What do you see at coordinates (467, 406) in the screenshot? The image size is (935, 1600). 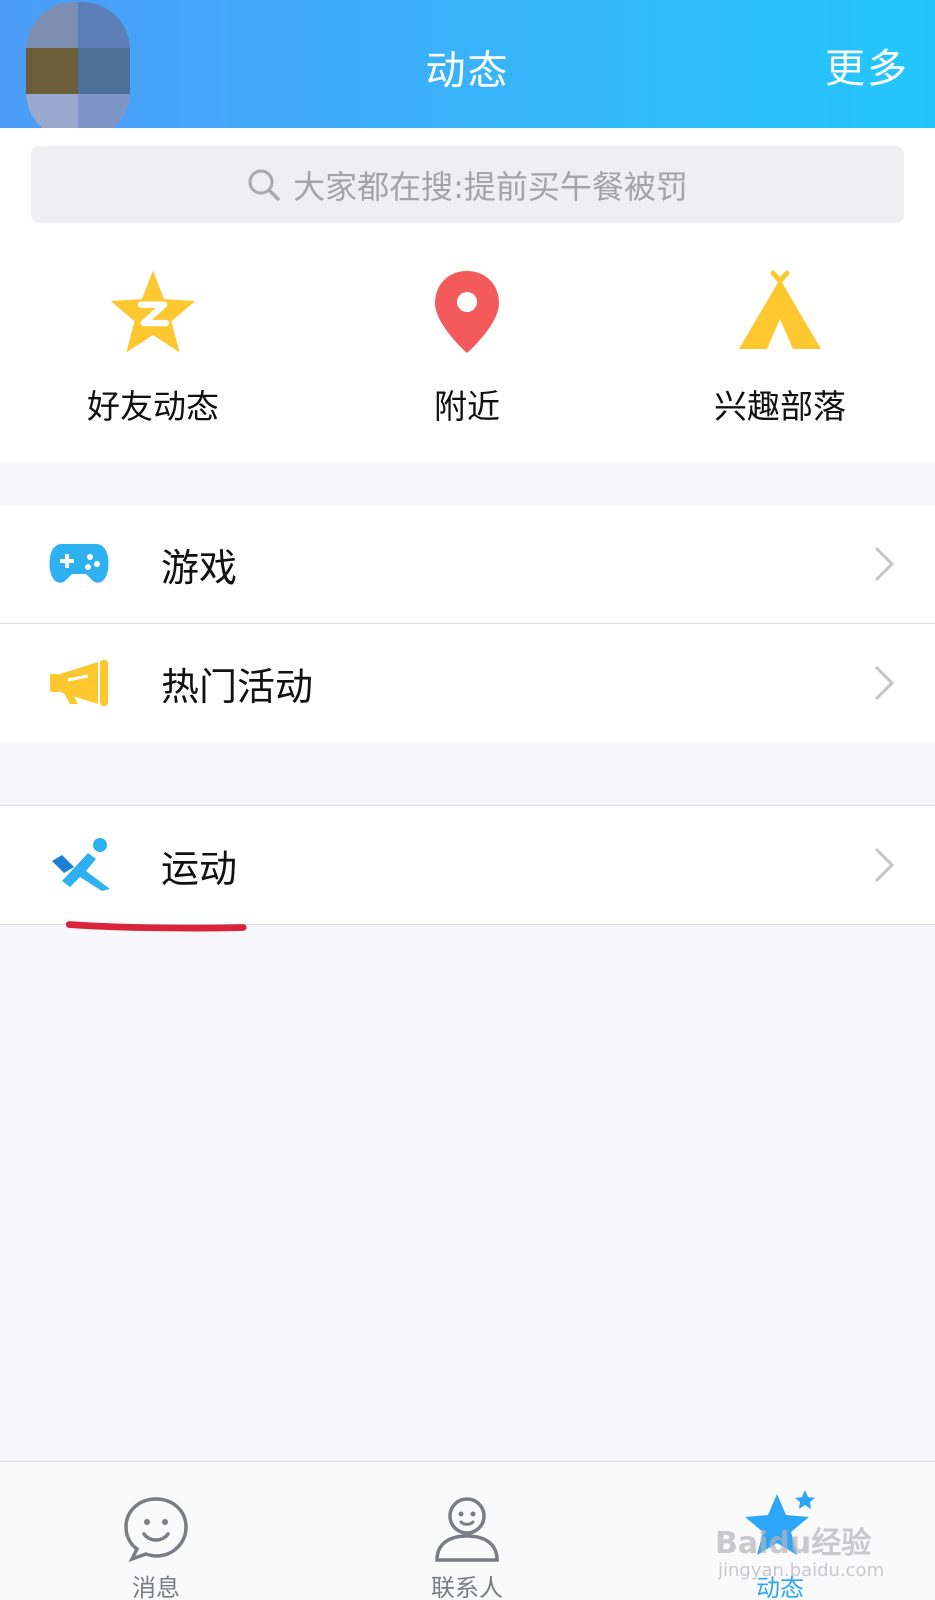 I see `shortcut-label: 附近` at bounding box center [467, 406].